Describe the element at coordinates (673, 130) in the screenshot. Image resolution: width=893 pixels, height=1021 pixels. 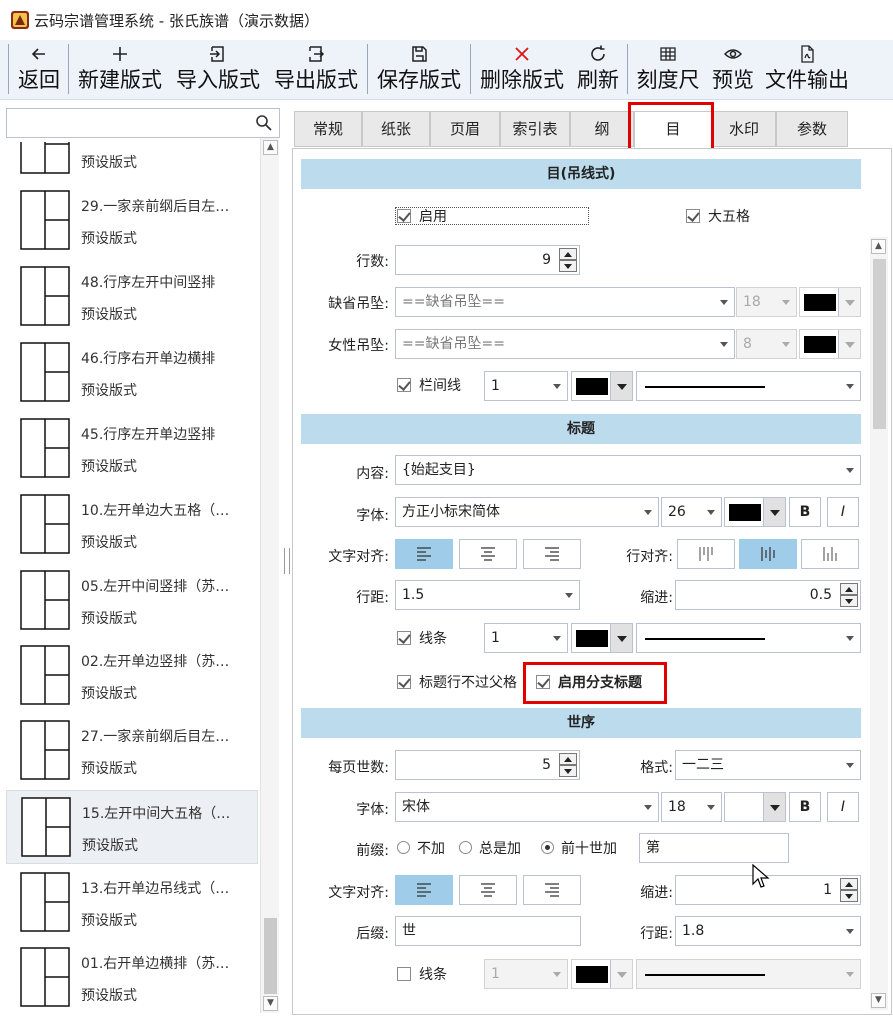
I see `tab-mu: 目` at that location.